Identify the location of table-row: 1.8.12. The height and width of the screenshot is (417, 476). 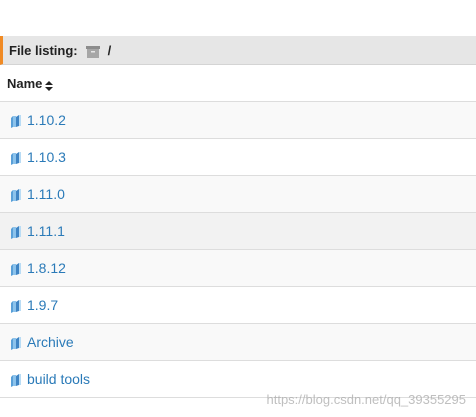
(238, 268).